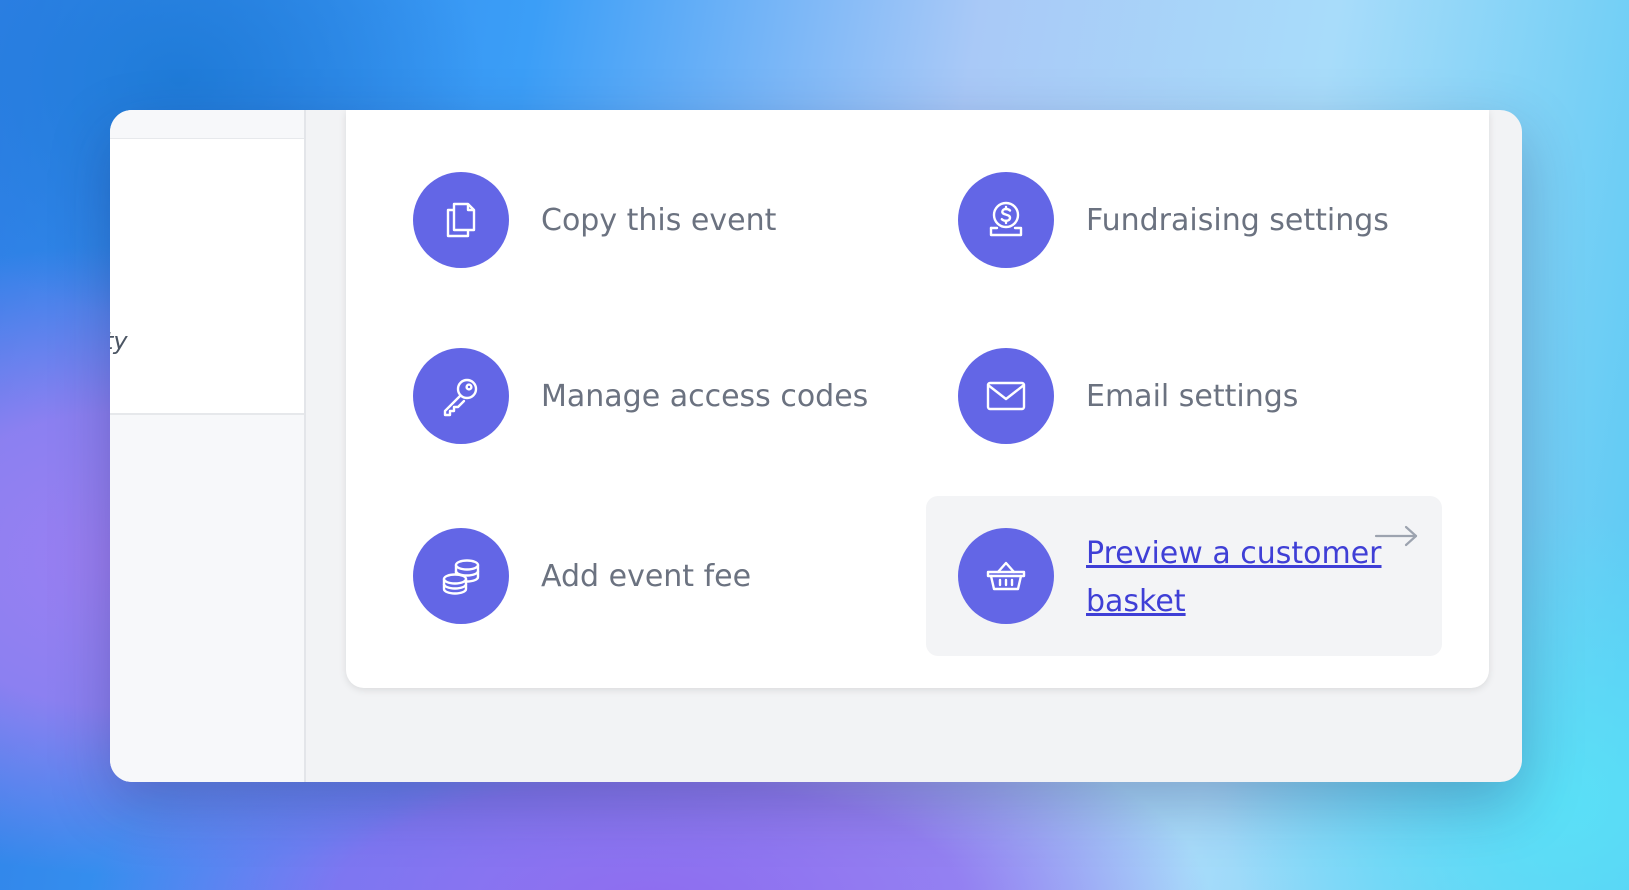  I want to click on preview-basket-link: Preview a customer basket, so click(1236, 578).